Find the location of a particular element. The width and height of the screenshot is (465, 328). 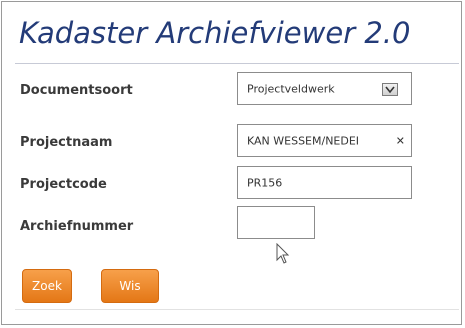

close-icon: ✕ is located at coordinates (400, 140).